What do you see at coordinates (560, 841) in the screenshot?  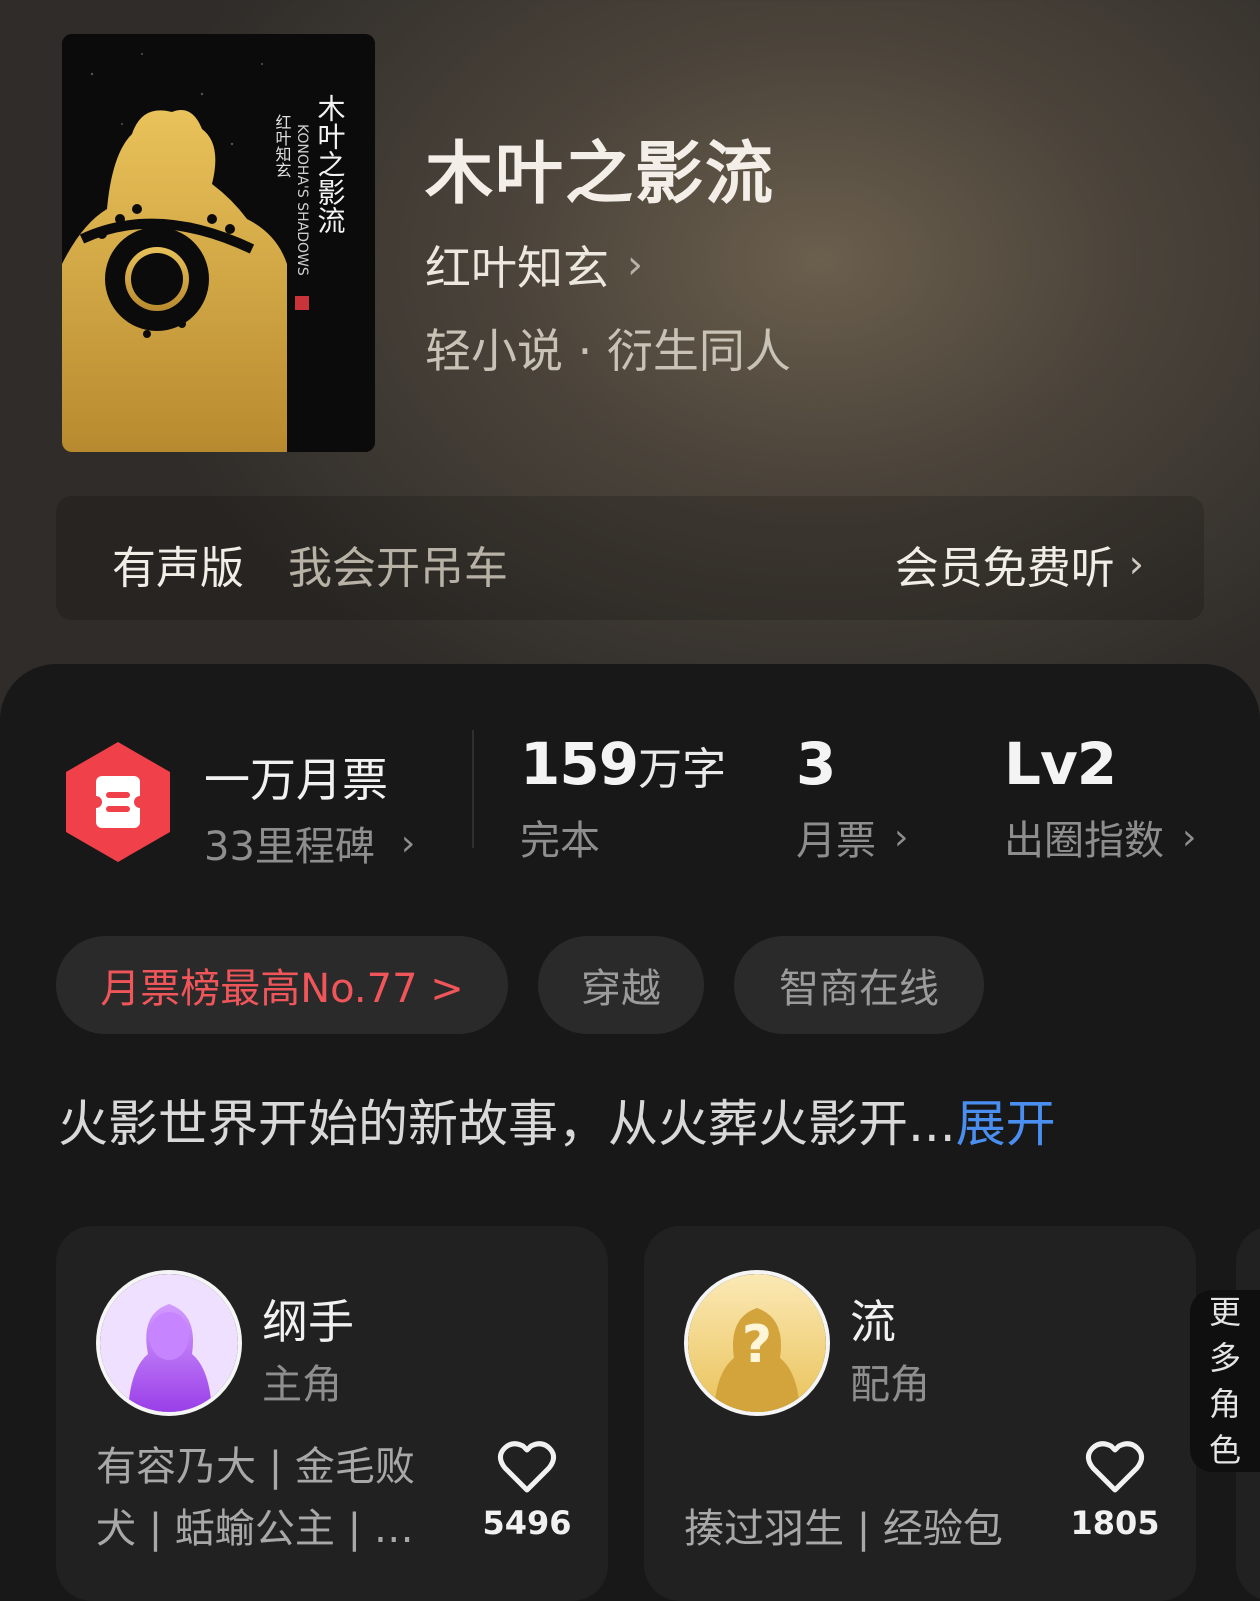 I see `completion-status: 完本` at bounding box center [560, 841].